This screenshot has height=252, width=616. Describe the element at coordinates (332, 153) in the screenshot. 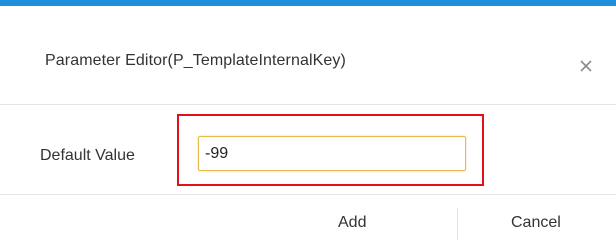

I see `default-value-input` at that location.